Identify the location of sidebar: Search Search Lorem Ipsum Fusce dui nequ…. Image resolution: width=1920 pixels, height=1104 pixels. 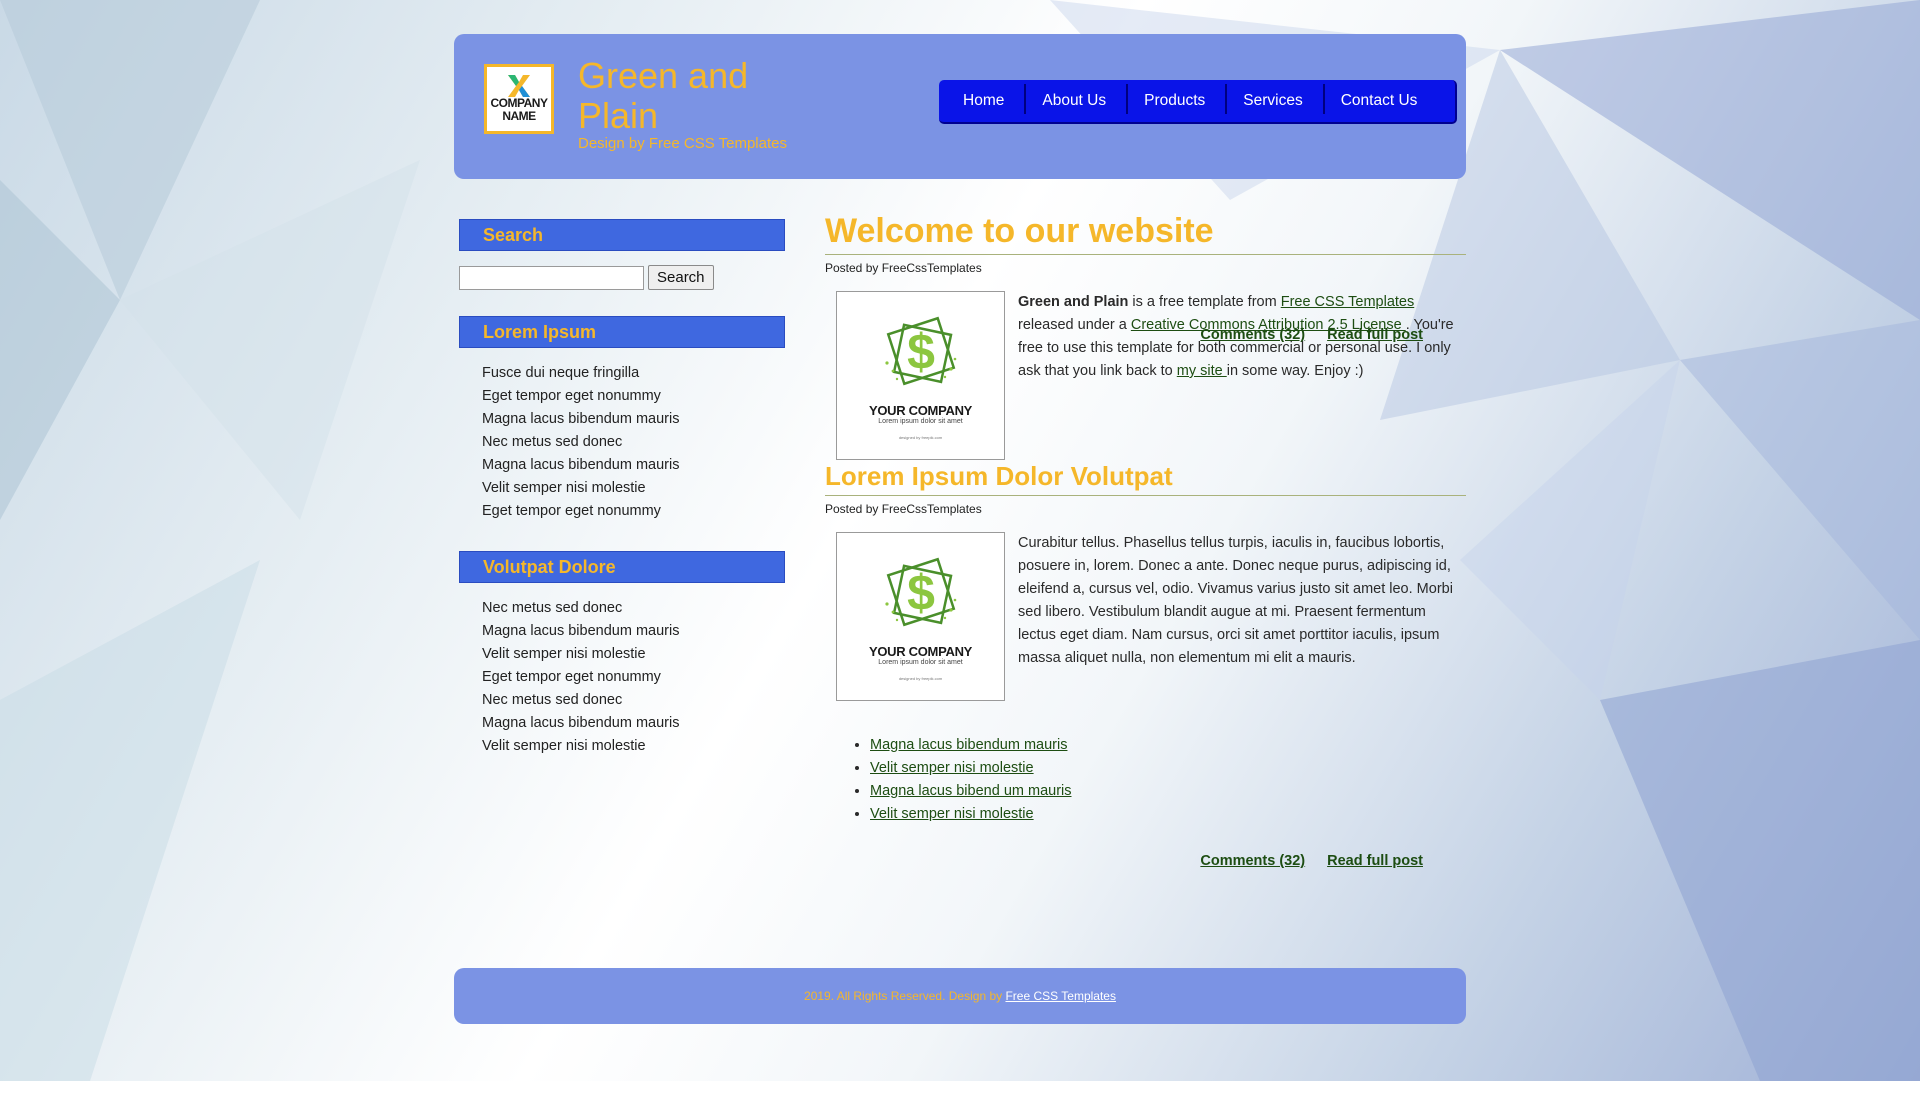
(622, 502).